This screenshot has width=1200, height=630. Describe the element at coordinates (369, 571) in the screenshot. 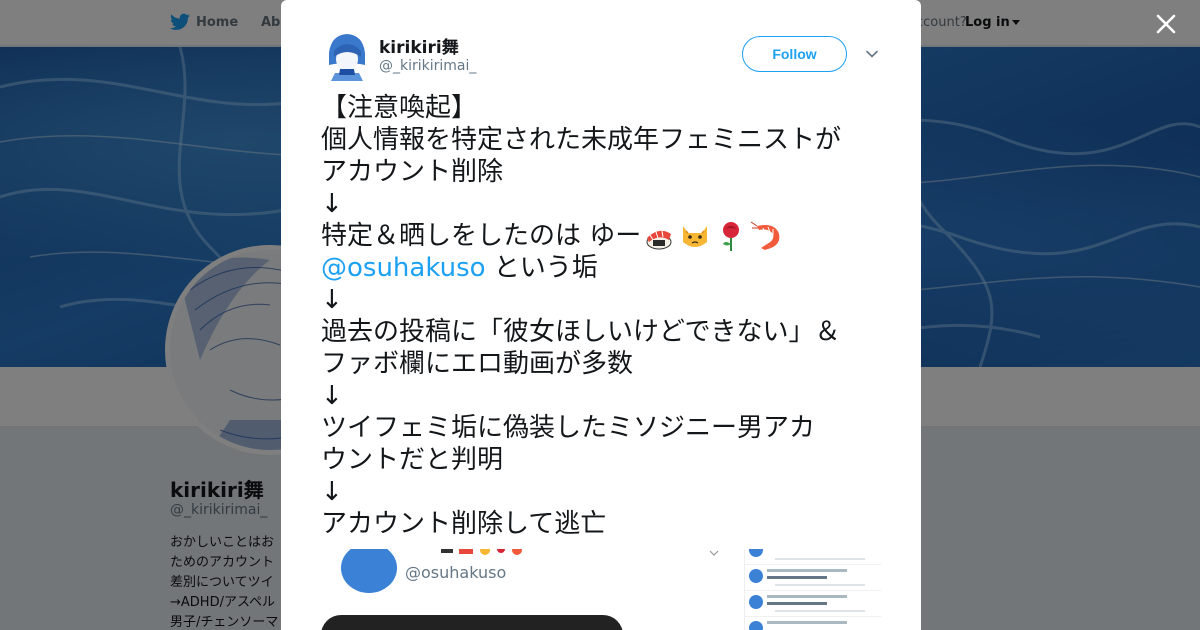

I see `embedded-avatar` at that location.